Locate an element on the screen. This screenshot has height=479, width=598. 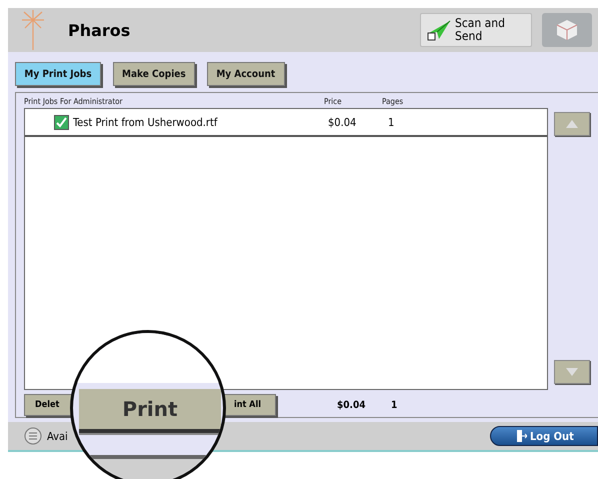
cube-icon is located at coordinates (567, 30).